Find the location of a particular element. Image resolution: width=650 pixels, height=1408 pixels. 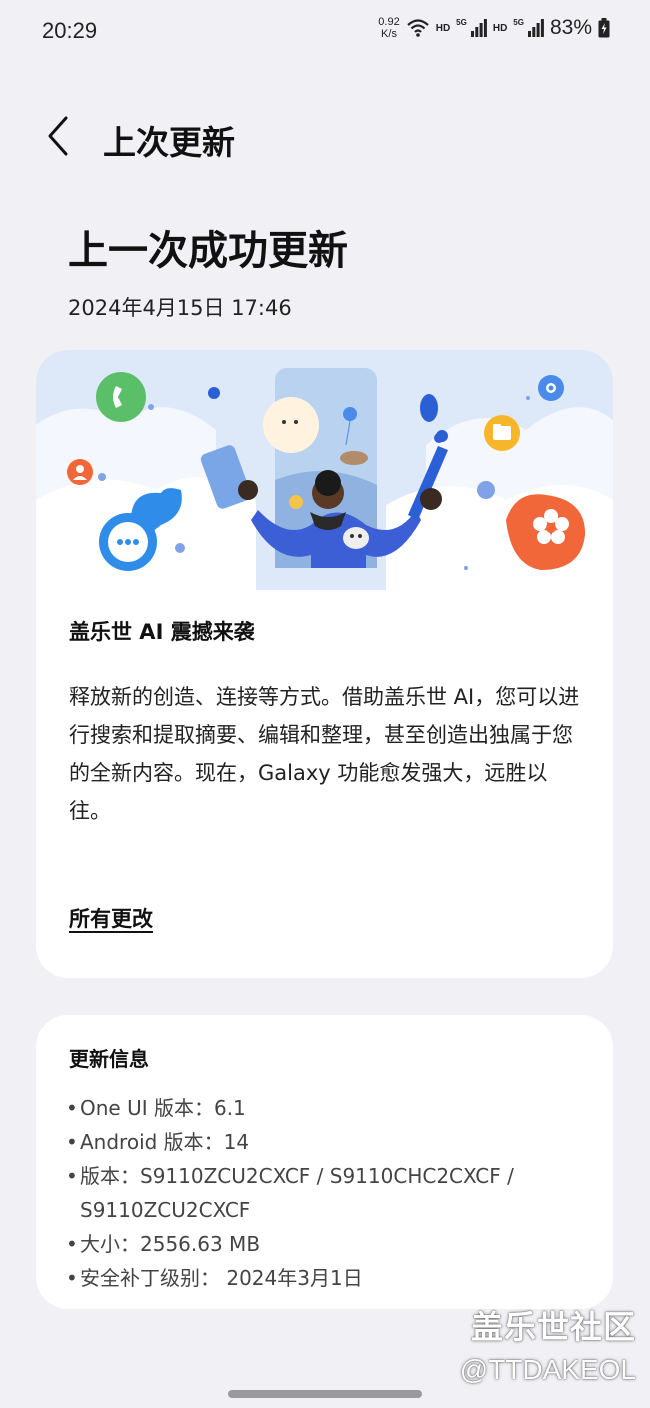

battery-percent: 83% is located at coordinates (570, 27).